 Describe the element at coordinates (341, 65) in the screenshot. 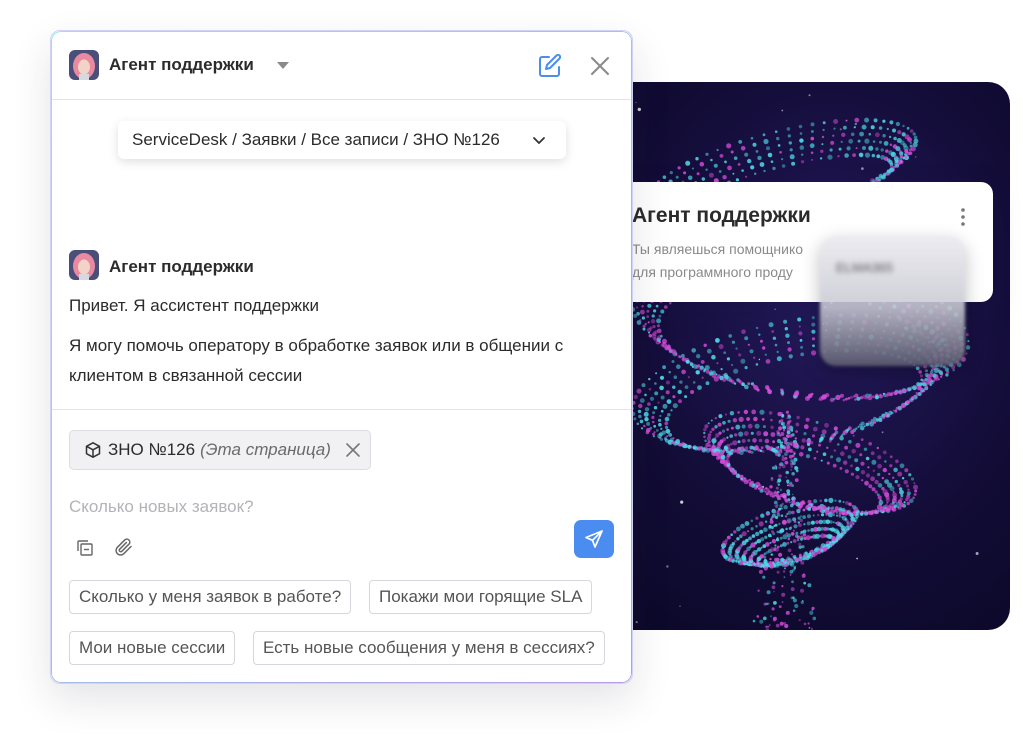

I see `chat-header: Агент поддержки` at that location.